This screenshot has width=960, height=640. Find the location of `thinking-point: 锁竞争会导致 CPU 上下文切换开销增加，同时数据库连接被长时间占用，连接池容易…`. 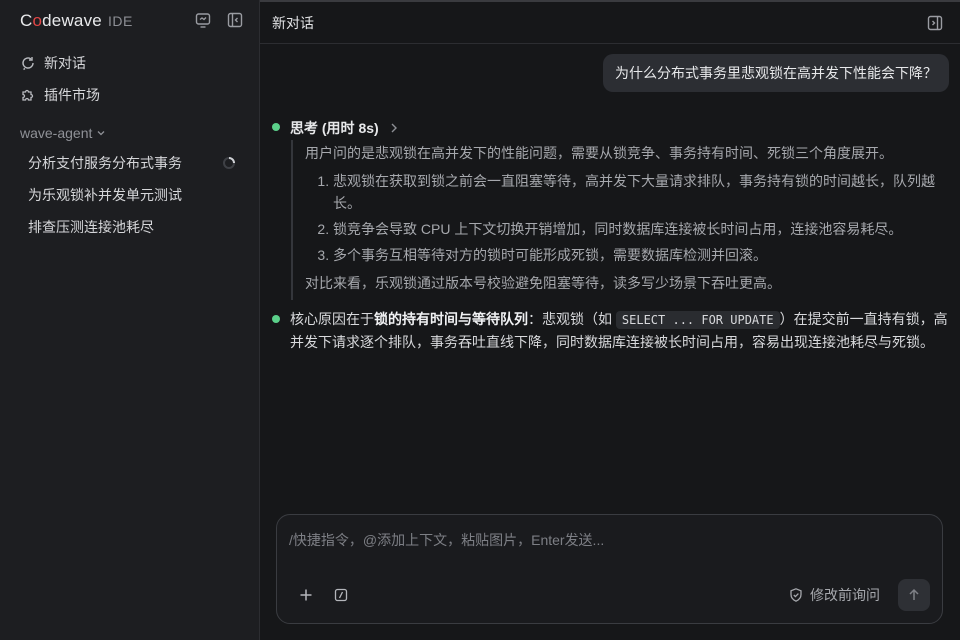

thinking-point: 锁竞争会导致 CPU 上下文切换开销增加，同时数据库连接被长时间占用，连接池容易… is located at coordinates (637, 229).